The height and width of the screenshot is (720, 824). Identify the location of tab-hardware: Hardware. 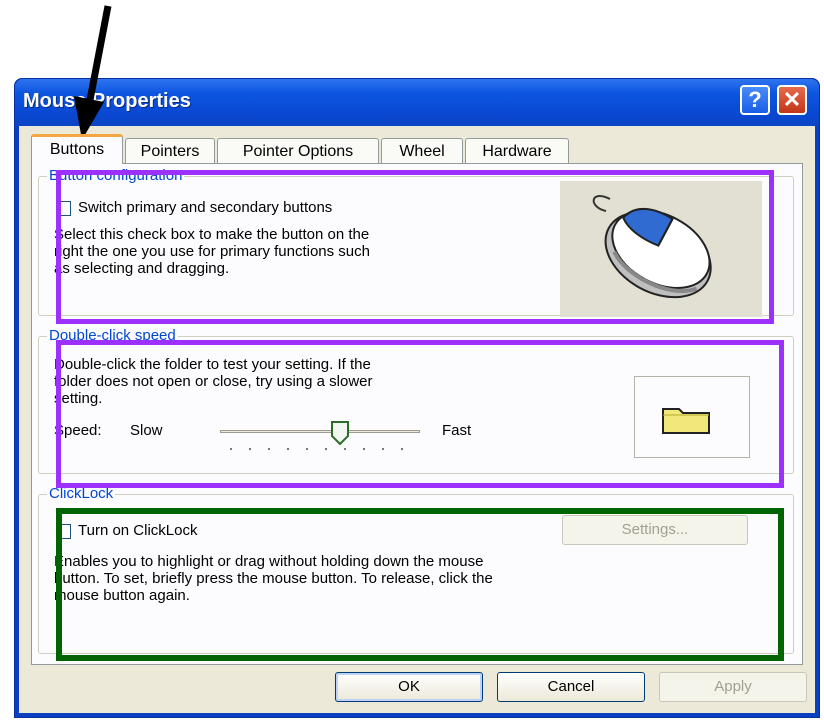
(517, 150).